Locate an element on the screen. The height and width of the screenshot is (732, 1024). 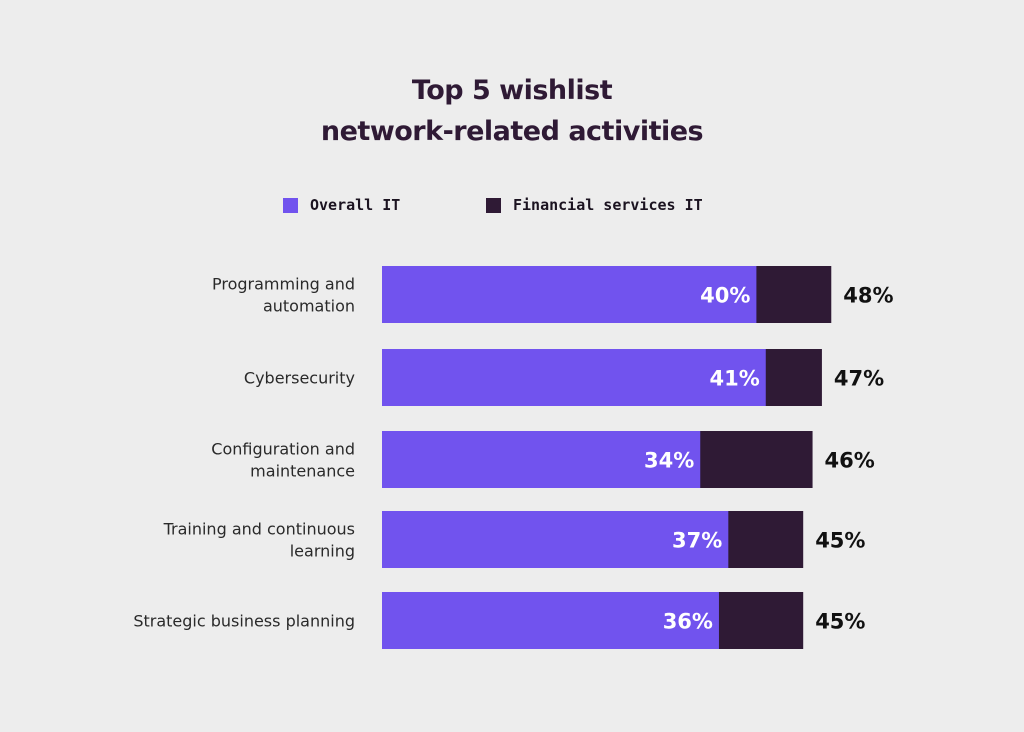
category-label: Programming and is located at coordinates (283, 284).